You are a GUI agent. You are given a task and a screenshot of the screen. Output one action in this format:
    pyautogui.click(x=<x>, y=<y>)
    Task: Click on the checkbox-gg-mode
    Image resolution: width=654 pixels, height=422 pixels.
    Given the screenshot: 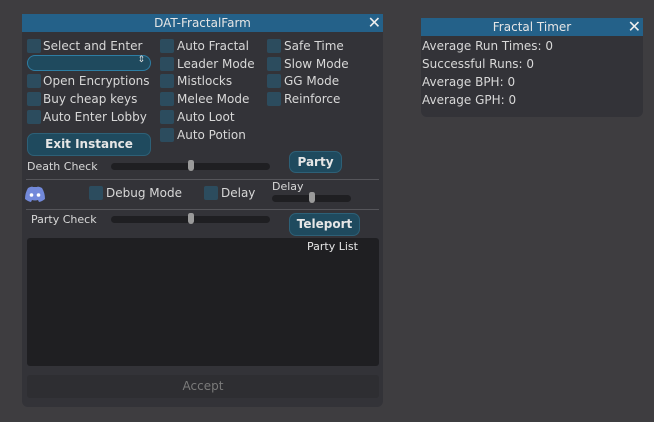 What is the action you would take?
    pyautogui.click(x=274, y=81)
    